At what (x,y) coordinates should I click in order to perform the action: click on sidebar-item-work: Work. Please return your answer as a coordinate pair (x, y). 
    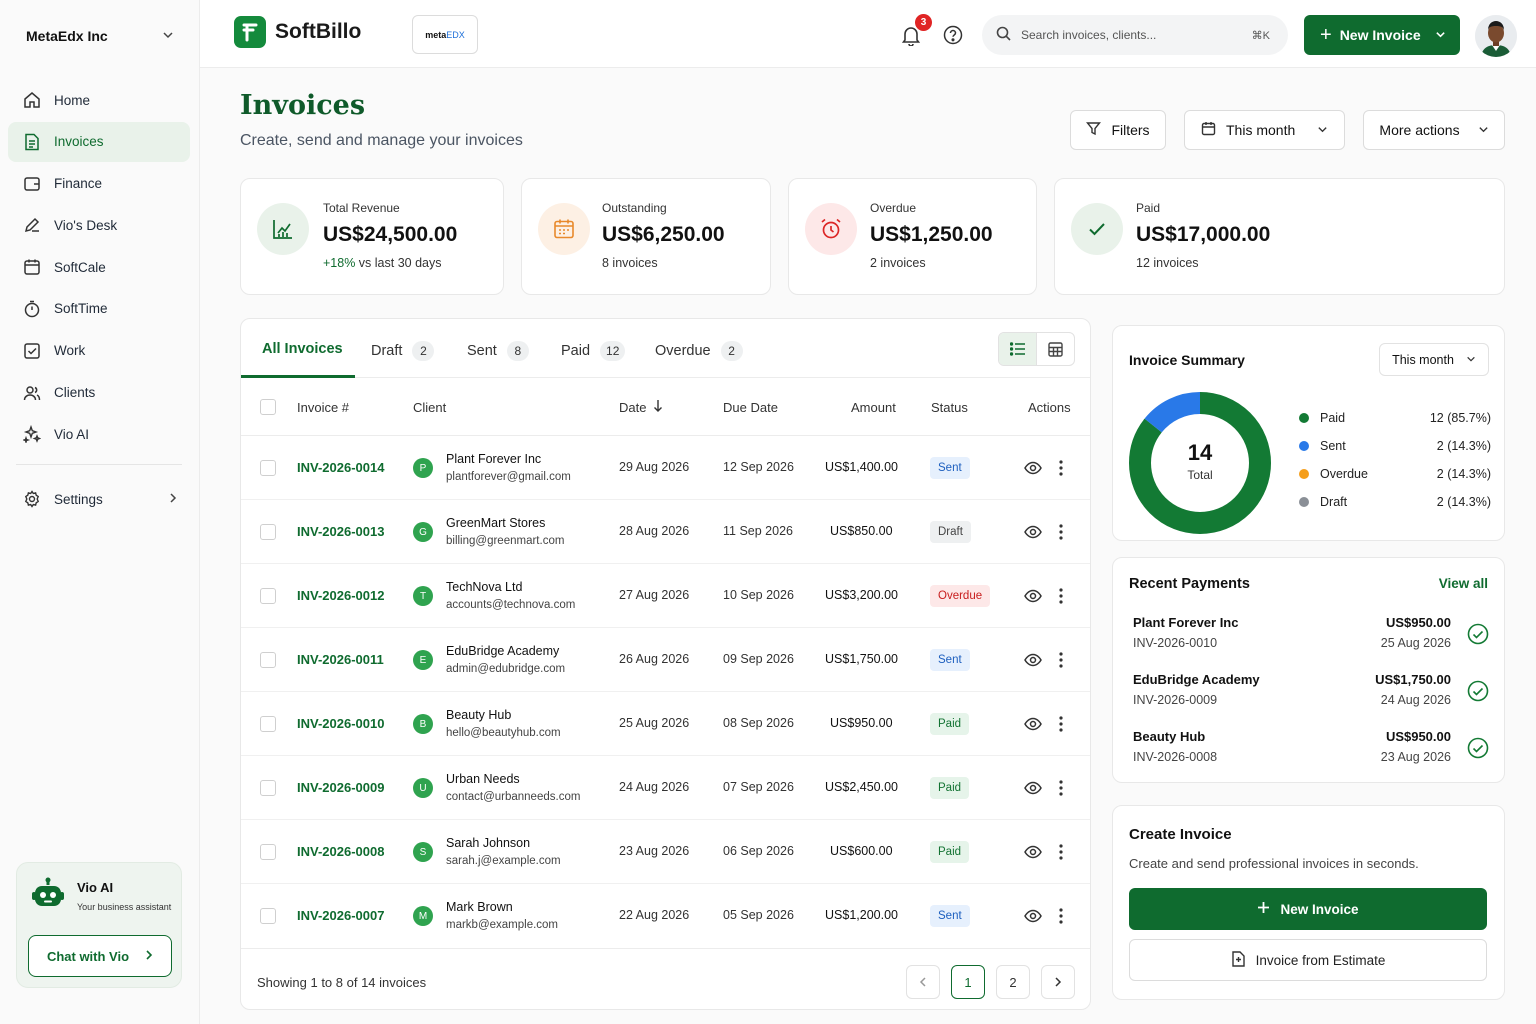
    Looking at the image, I should click on (99, 351).